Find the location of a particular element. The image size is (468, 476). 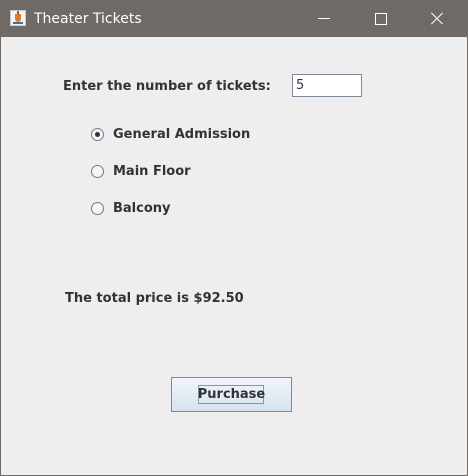

maximize-icon is located at coordinates (381, 19).